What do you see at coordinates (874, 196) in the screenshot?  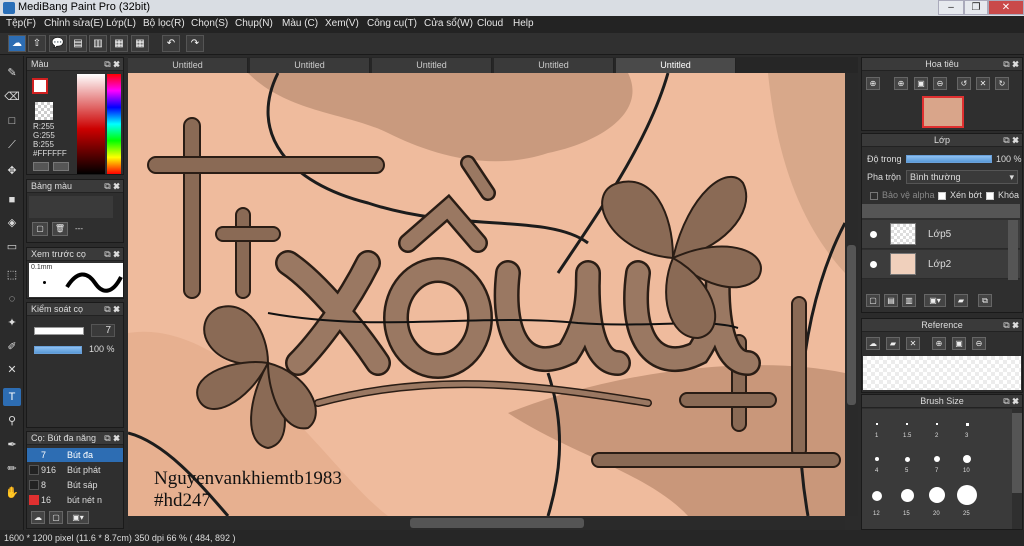 I see `protect-alpha-checkbox` at bounding box center [874, 196].